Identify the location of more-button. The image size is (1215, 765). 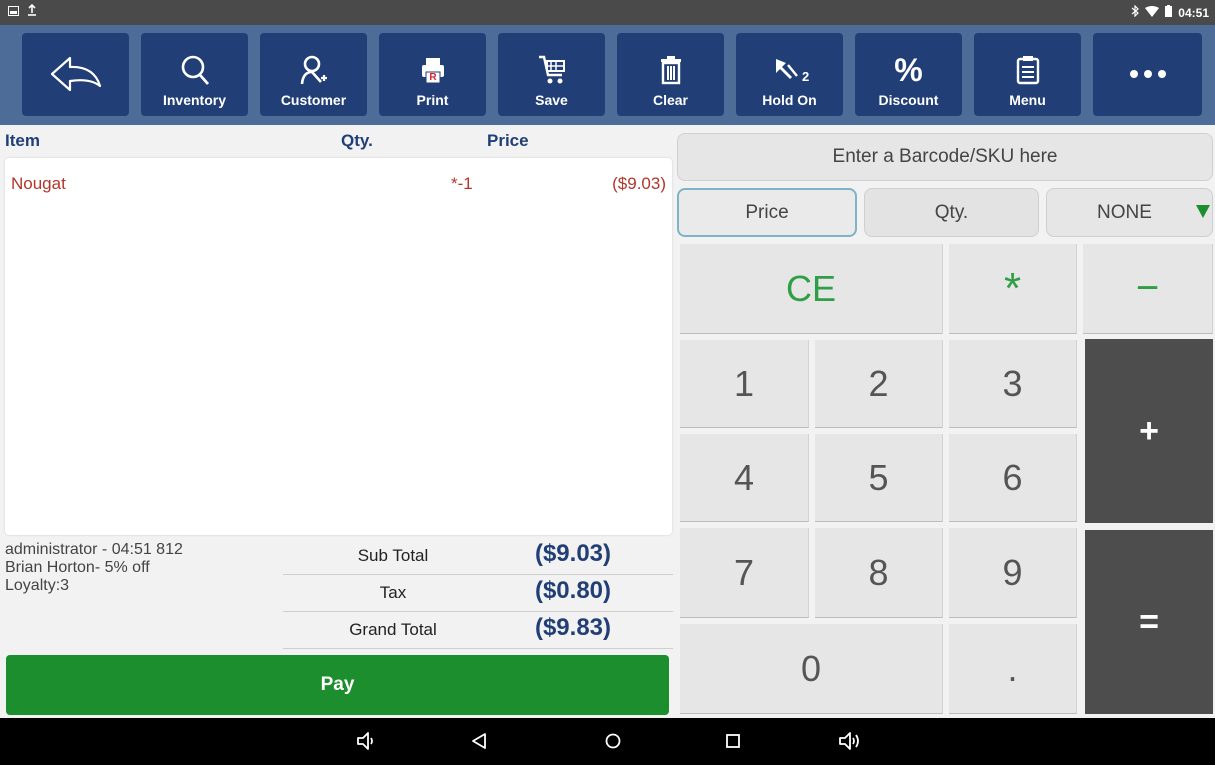
(1147, 74).